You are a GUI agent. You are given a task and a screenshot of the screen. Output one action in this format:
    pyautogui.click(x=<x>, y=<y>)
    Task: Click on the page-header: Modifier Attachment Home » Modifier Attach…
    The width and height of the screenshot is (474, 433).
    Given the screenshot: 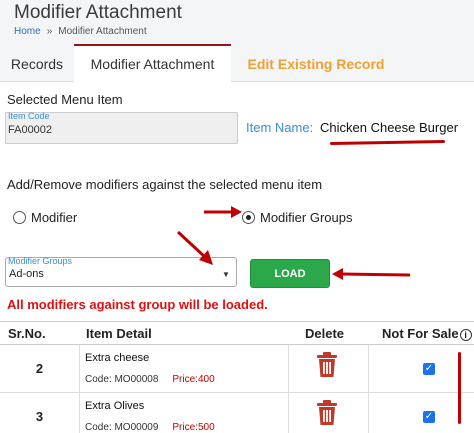 What is the action you would take?
    pyautogui.click(x=237, y=22)
    